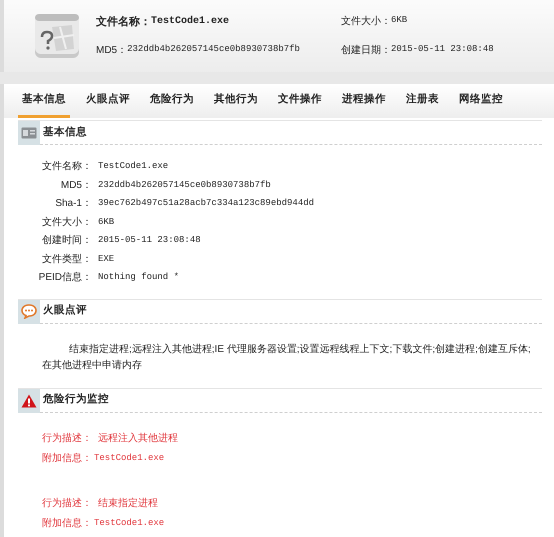 The height and width of the screenshot is (537, 554). What do you see at coordinates (366, 51) in the screenshot?
I see `created-date-label: 创建日期：` at bounding box center [366, 51].